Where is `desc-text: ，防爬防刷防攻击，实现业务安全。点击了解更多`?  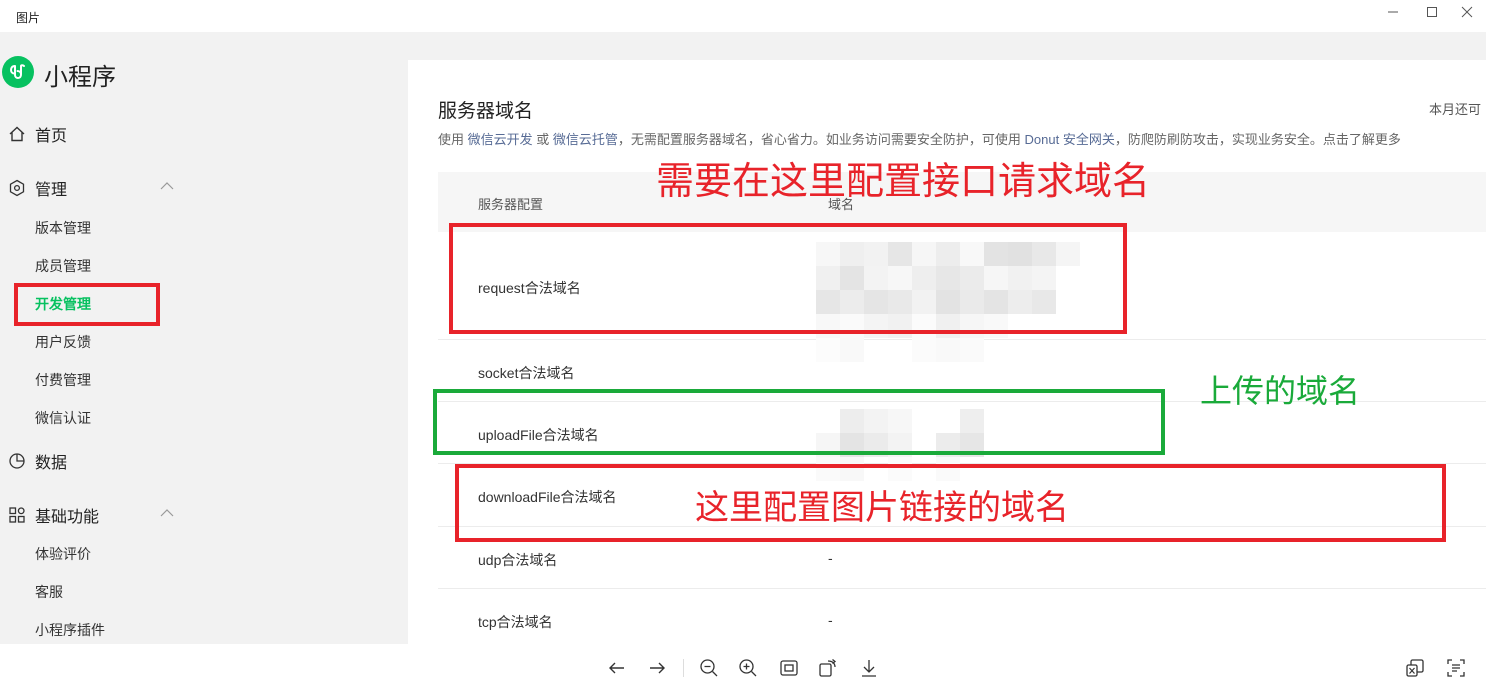 desc-text: ，防爬防刷防攻击，实现业务安全。点击了解更多 is located at coordinates (1257, 139).